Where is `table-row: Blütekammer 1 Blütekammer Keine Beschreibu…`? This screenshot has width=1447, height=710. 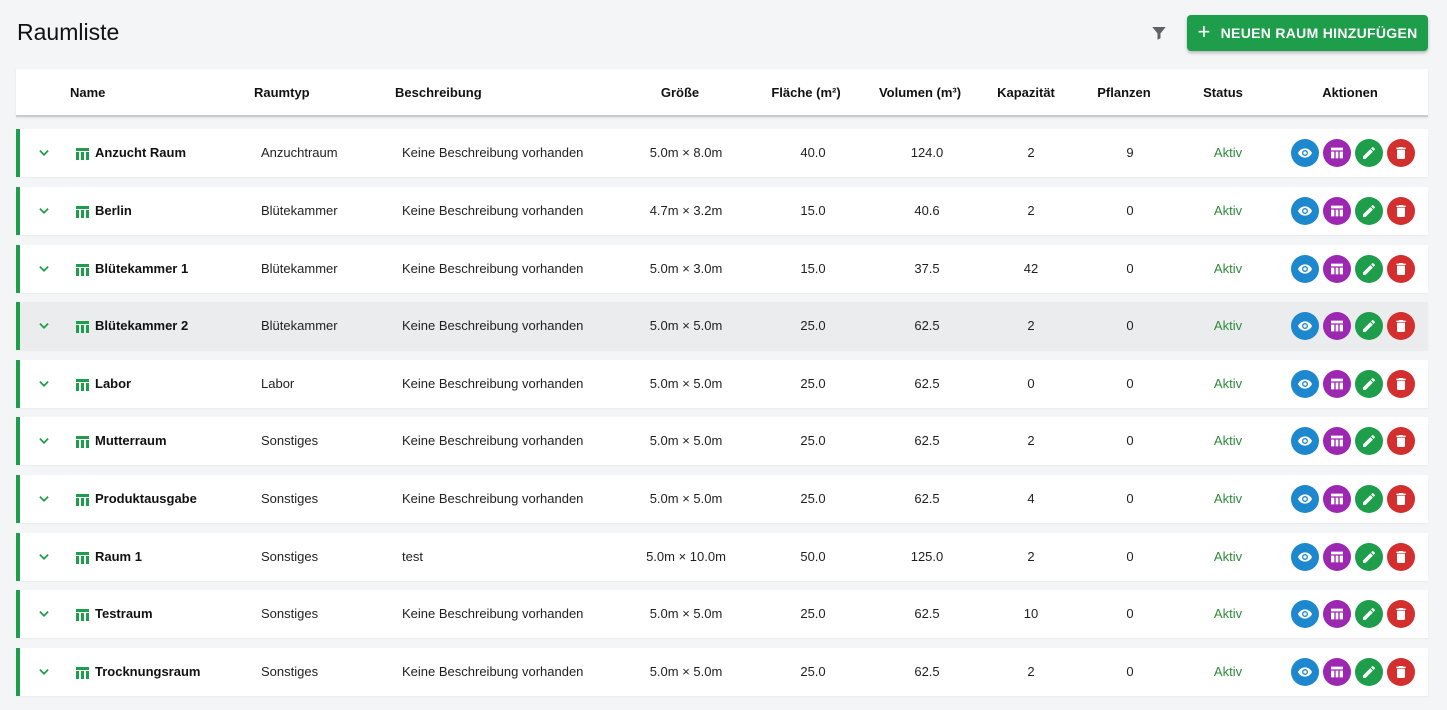 table-row: Blütekammer 1 Blütekammer Keine Beschreibu… is located at coordinates (722, 269).